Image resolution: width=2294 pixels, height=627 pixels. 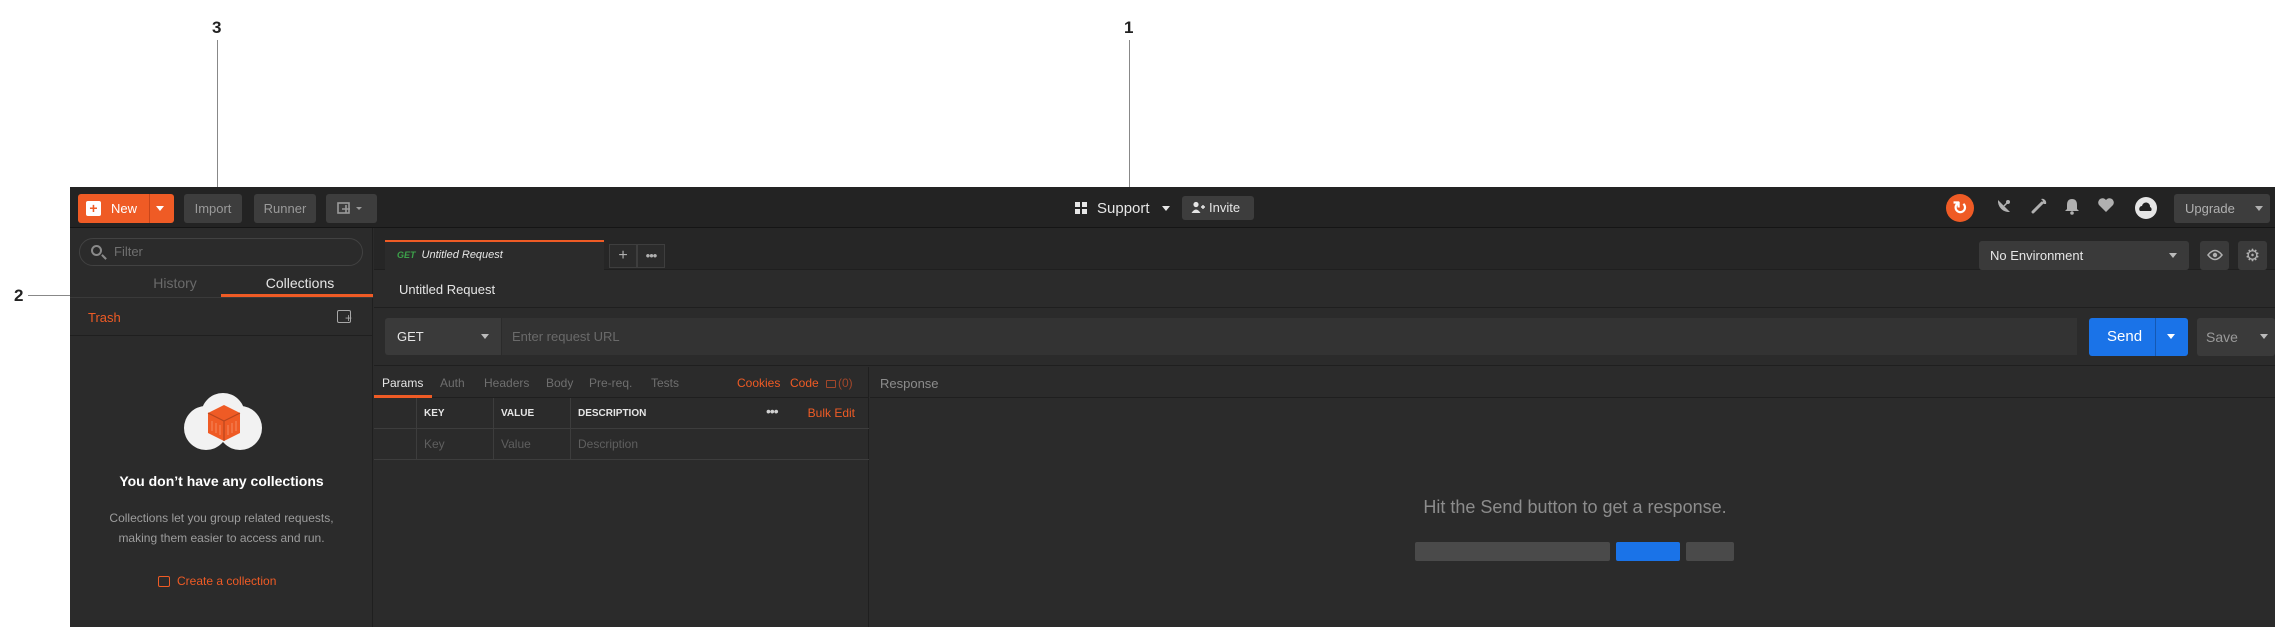 What do you see at coordinates (406, 255) in the screenshot?
I see `request-tab-method: GET` at bounding box center [406, 255].